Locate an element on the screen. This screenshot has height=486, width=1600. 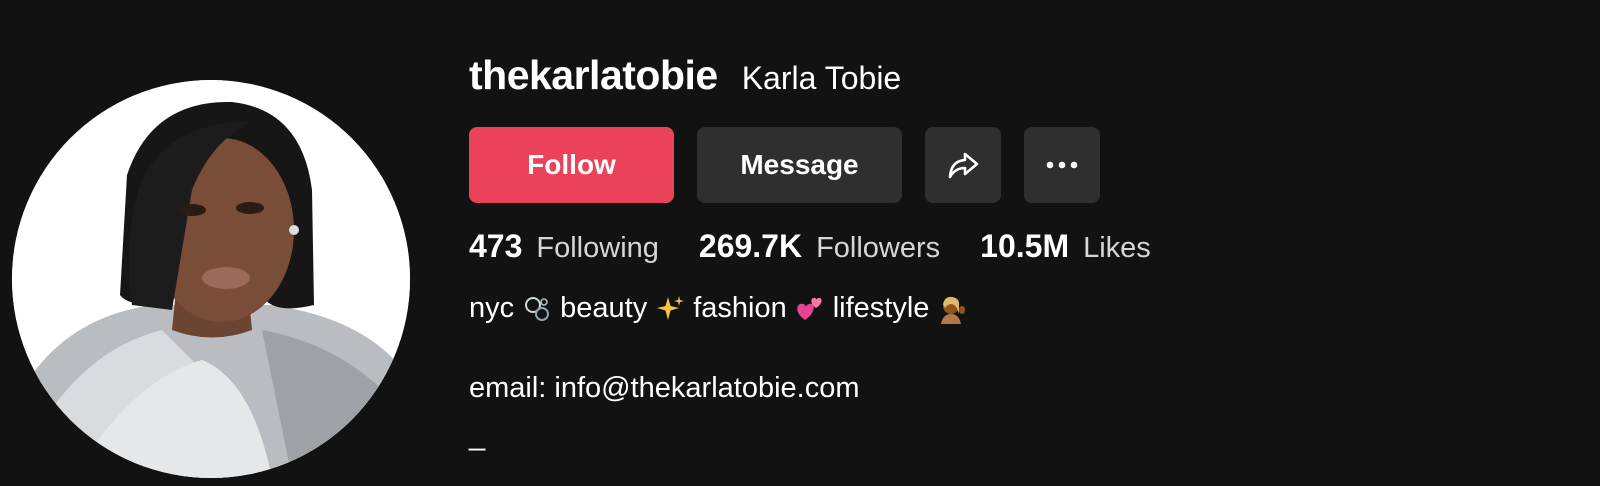
following-count: 473 is located at coordinates (496, 246).